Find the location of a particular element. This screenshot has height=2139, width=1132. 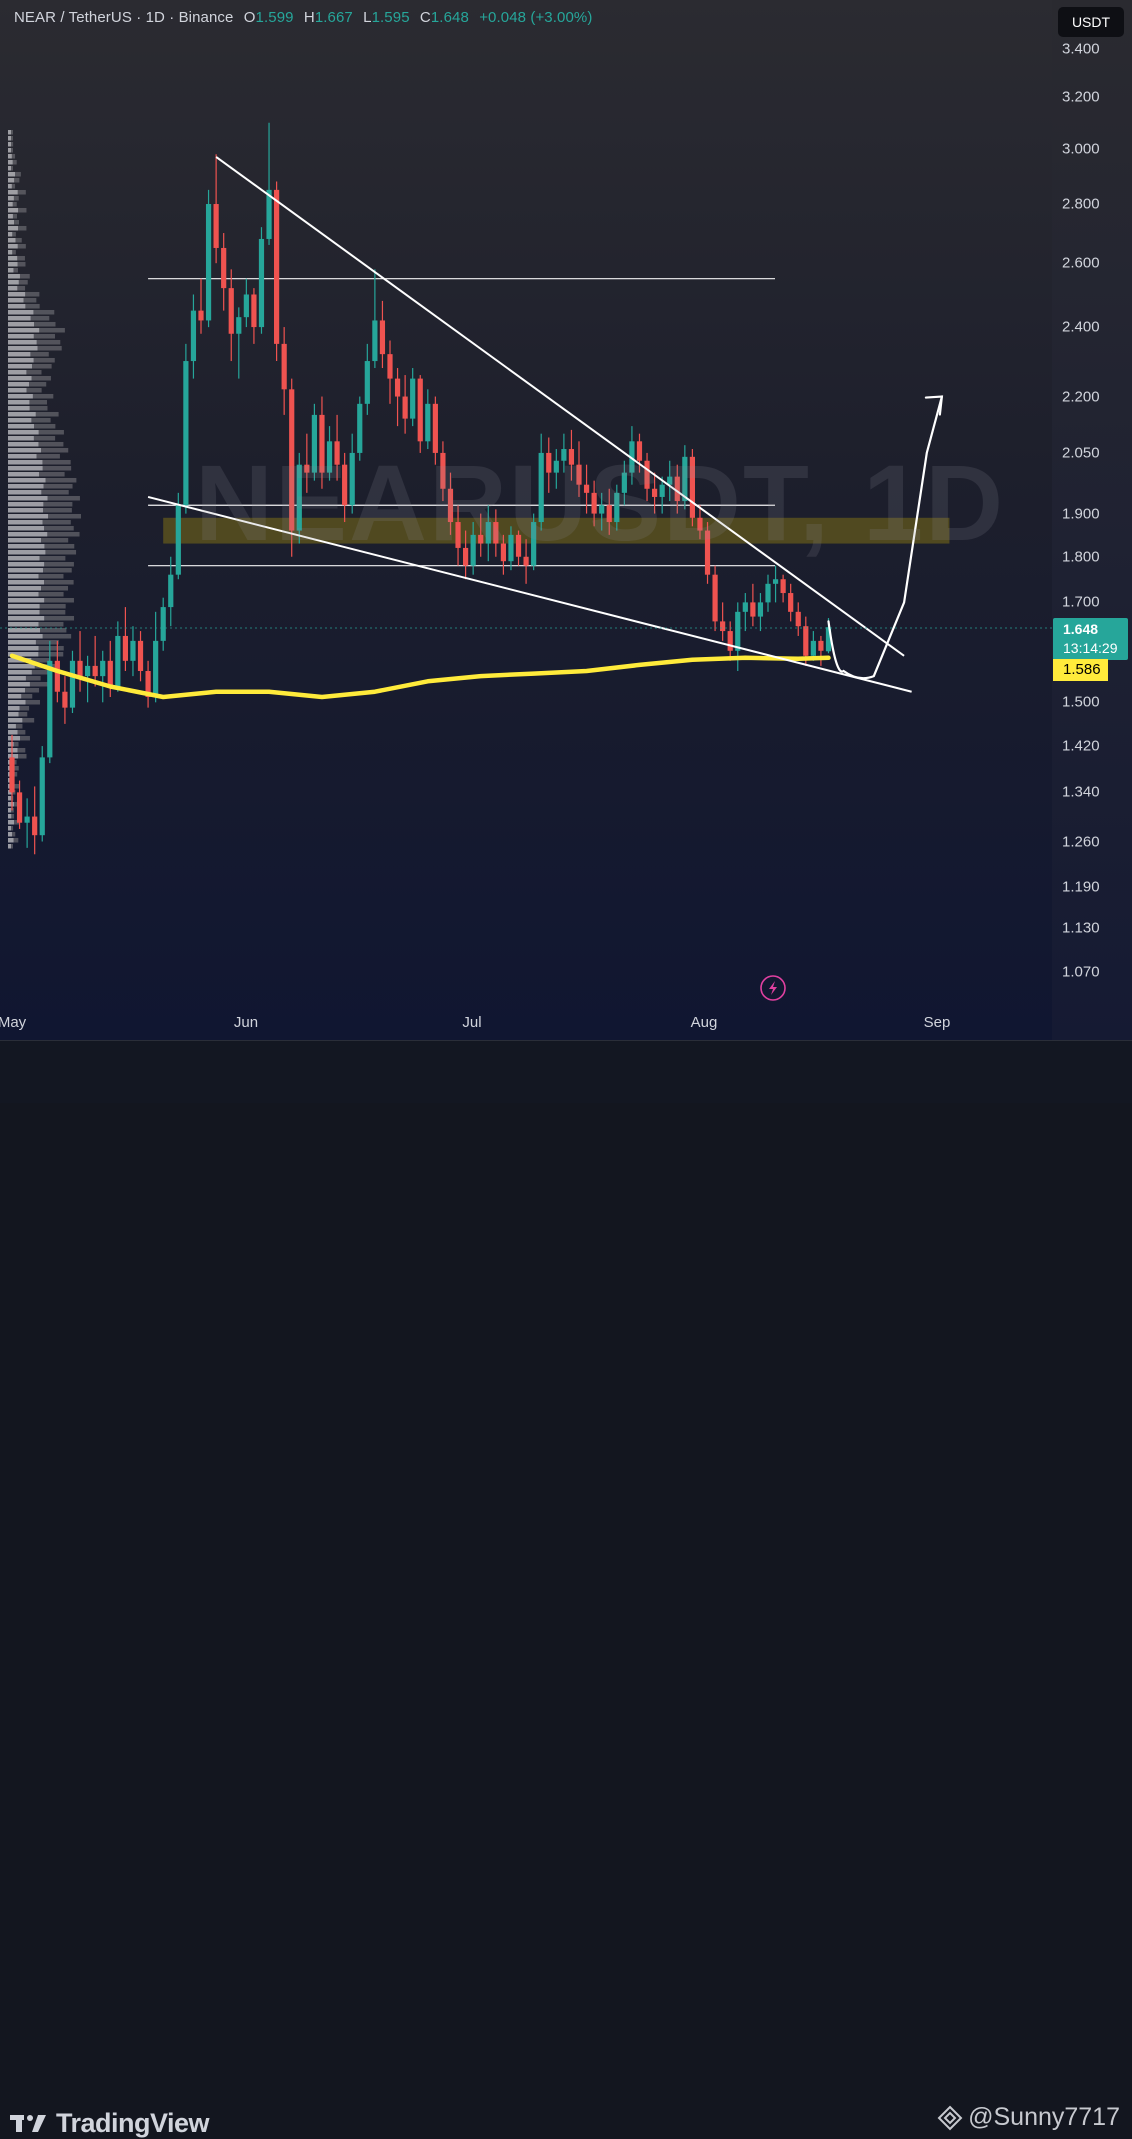

time-label-aug: Aug is located at coordinates (704, 1022).